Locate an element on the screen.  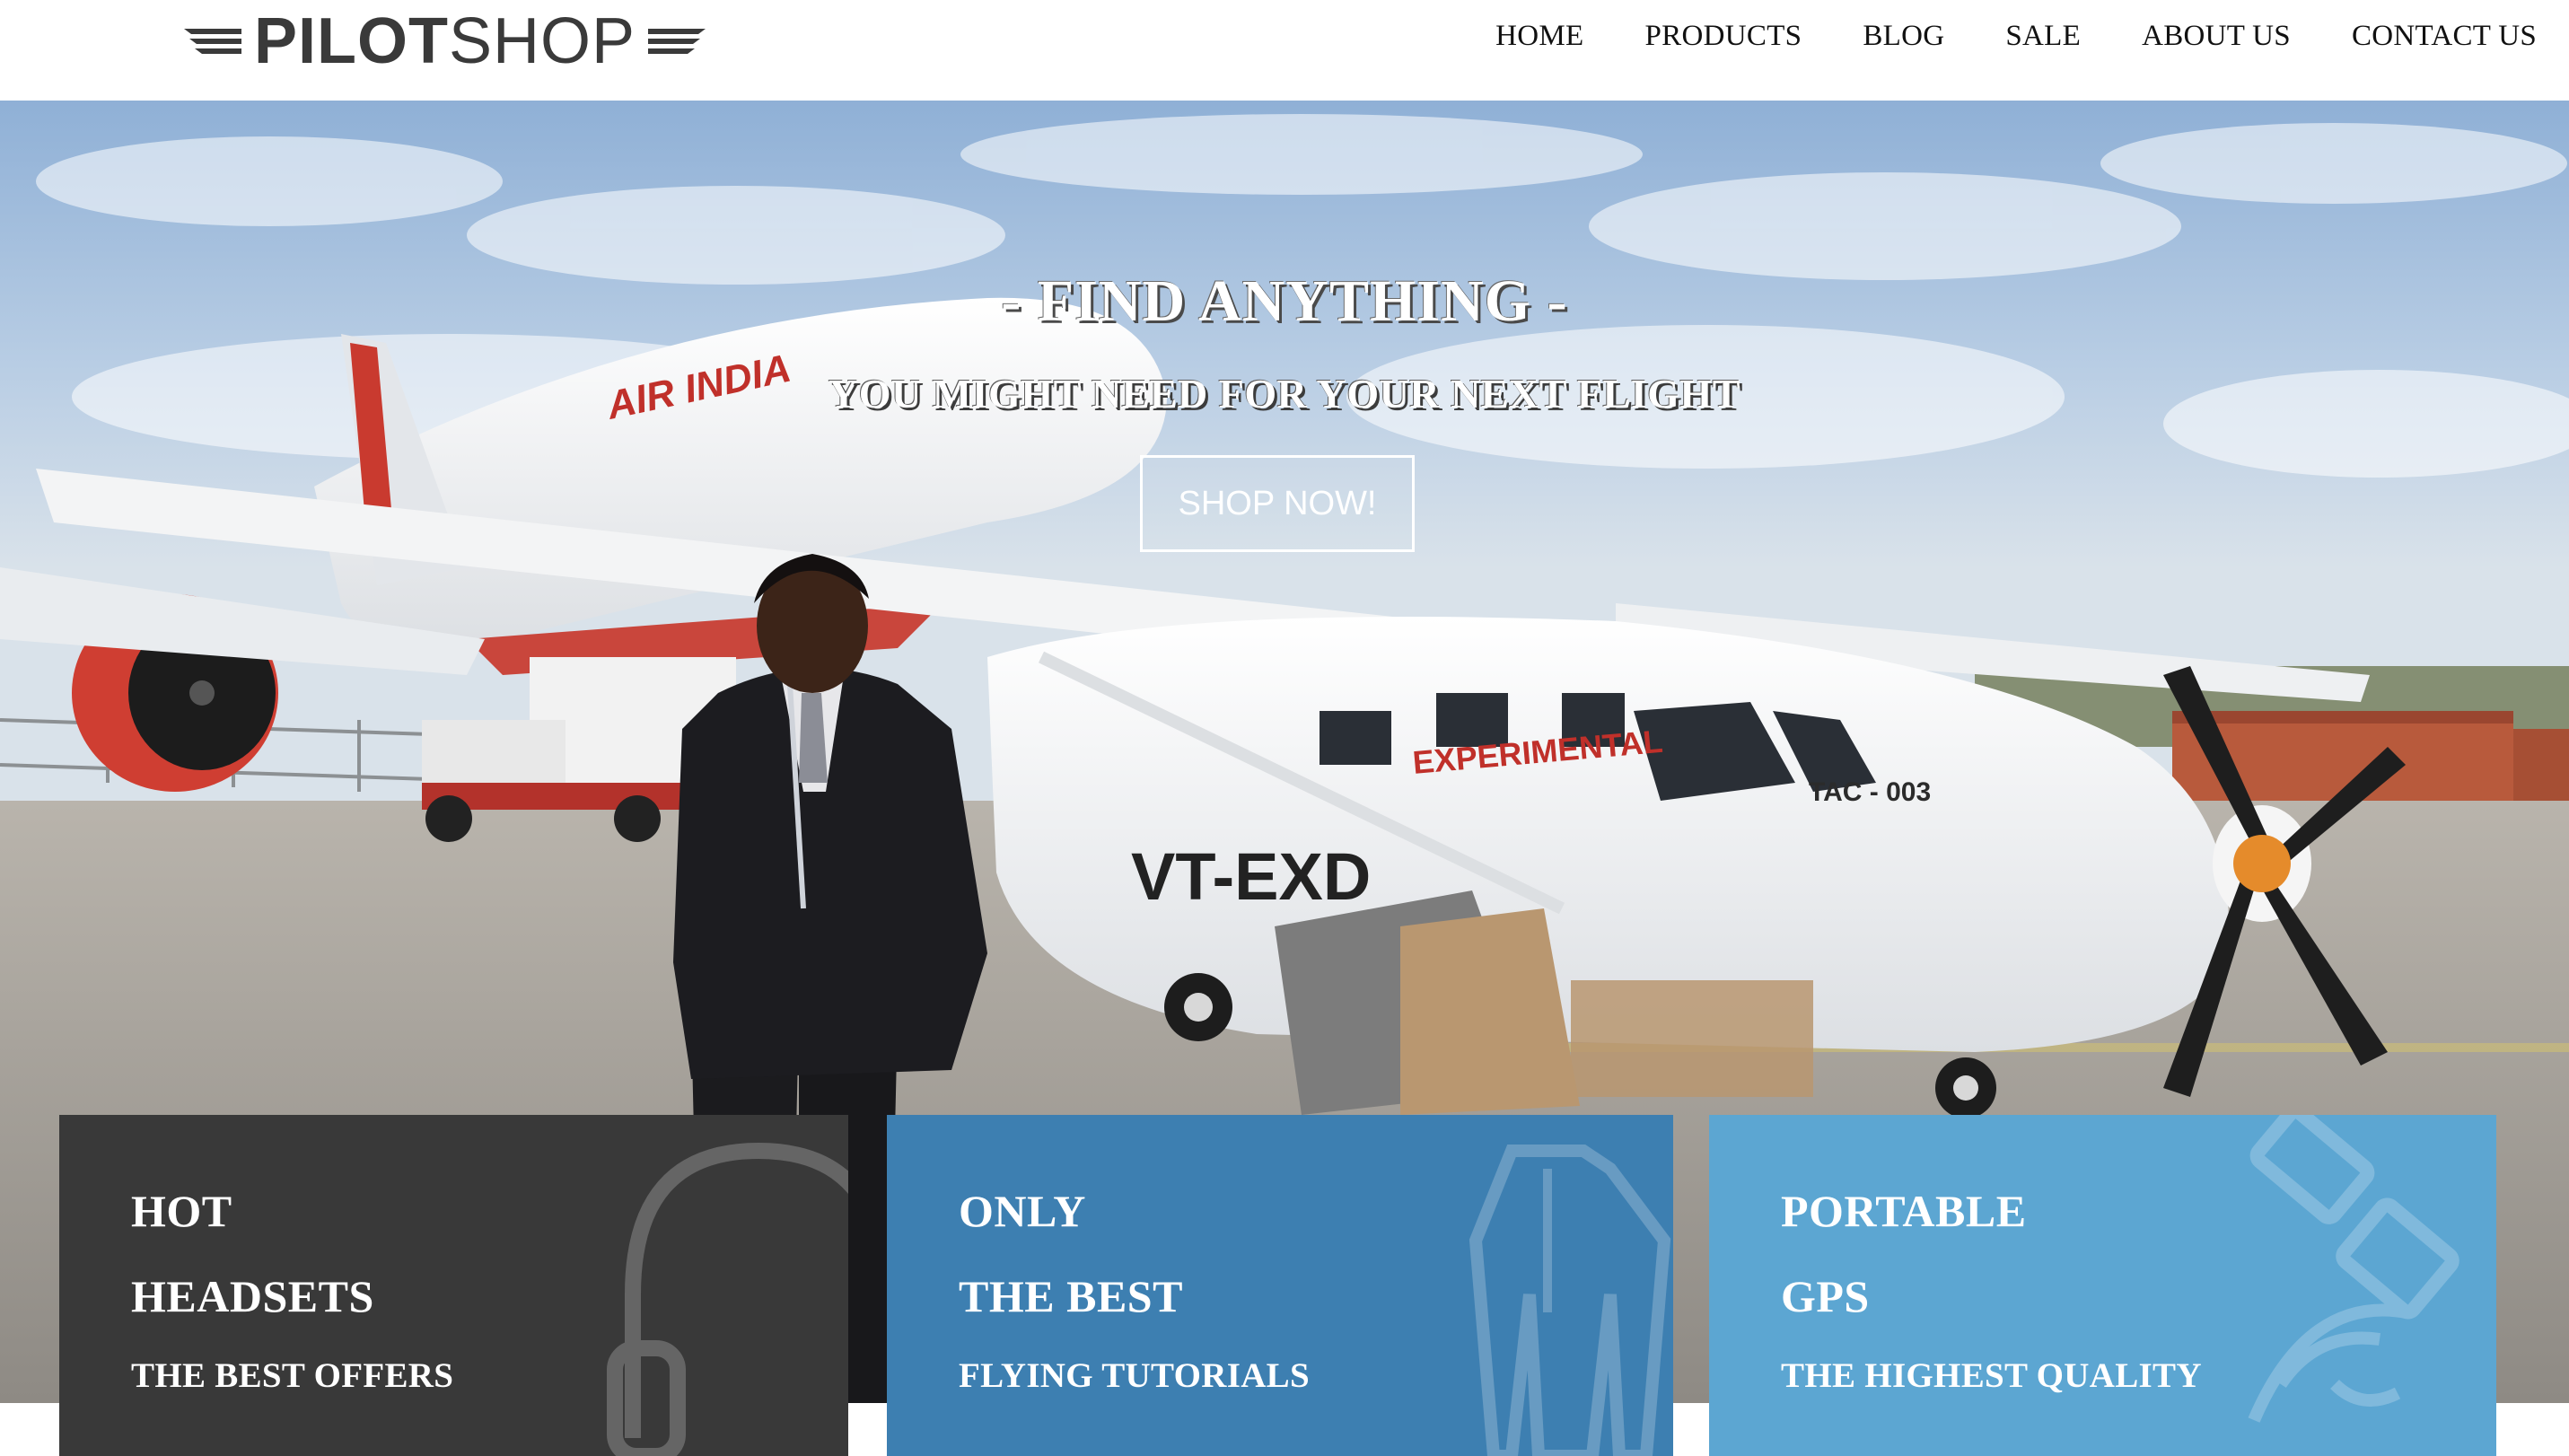
nav-about-us: ABOUT US is located at coordinates (2216, 37).